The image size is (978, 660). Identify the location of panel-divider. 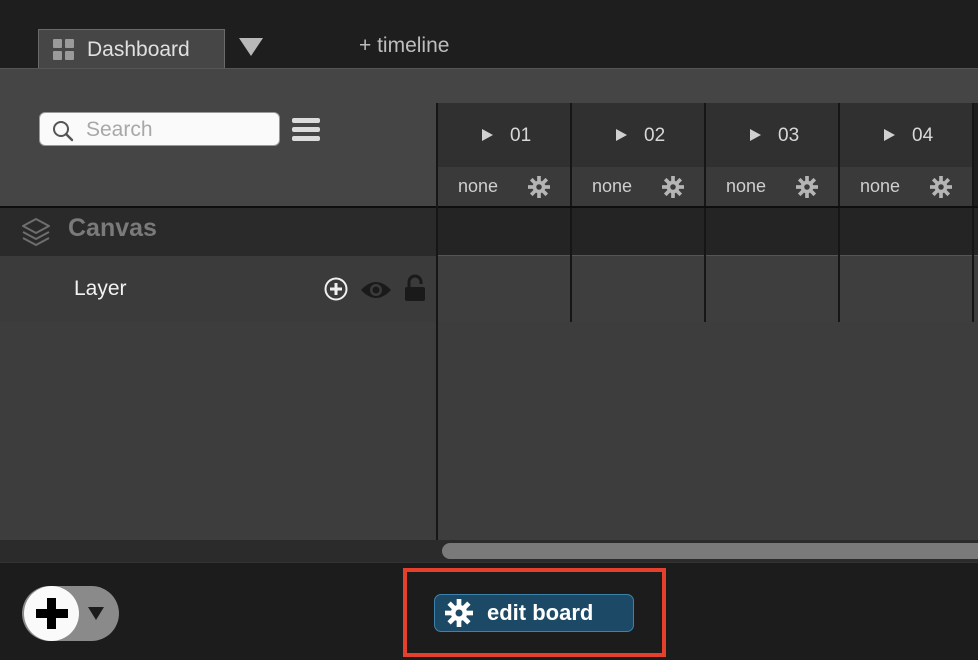
(437, 333).